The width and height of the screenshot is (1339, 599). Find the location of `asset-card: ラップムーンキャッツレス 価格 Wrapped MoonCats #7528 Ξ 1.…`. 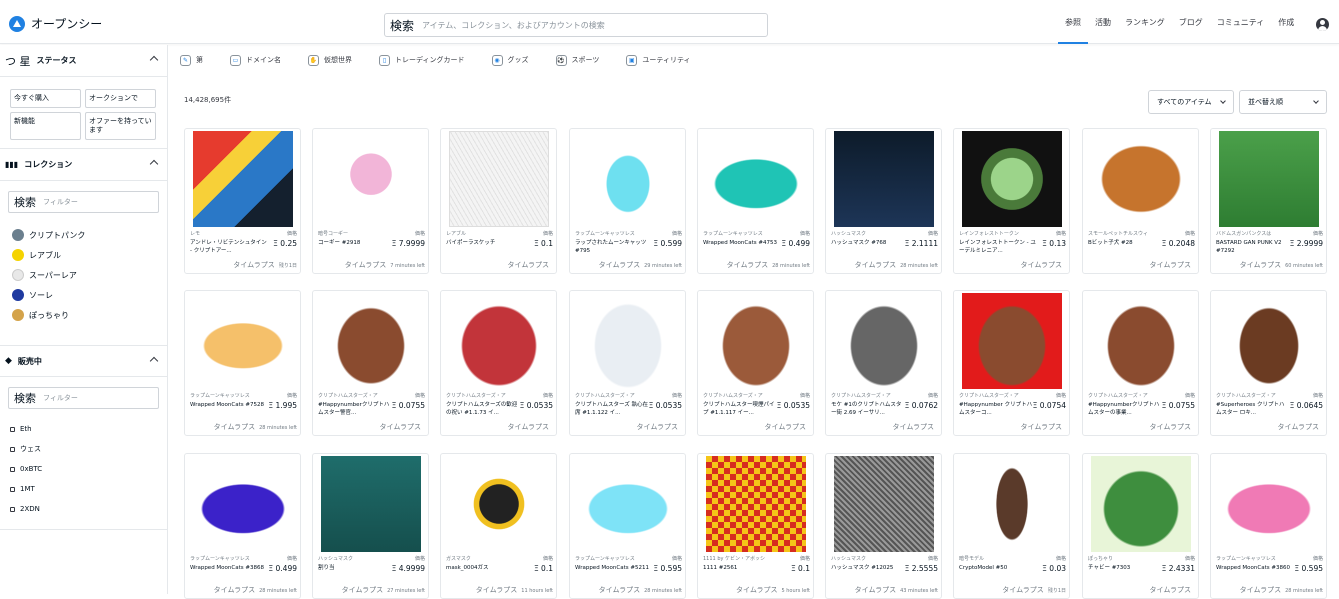

asset-card: ラップムーンキャッツレス 価格 Wrapped MoonCats #7528 Ξ 1.… is located at coordinates (242, 363).